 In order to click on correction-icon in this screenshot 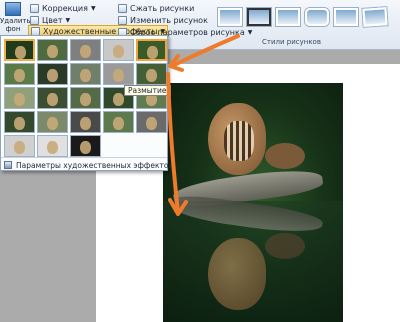, I will do `click(34, 8)`.